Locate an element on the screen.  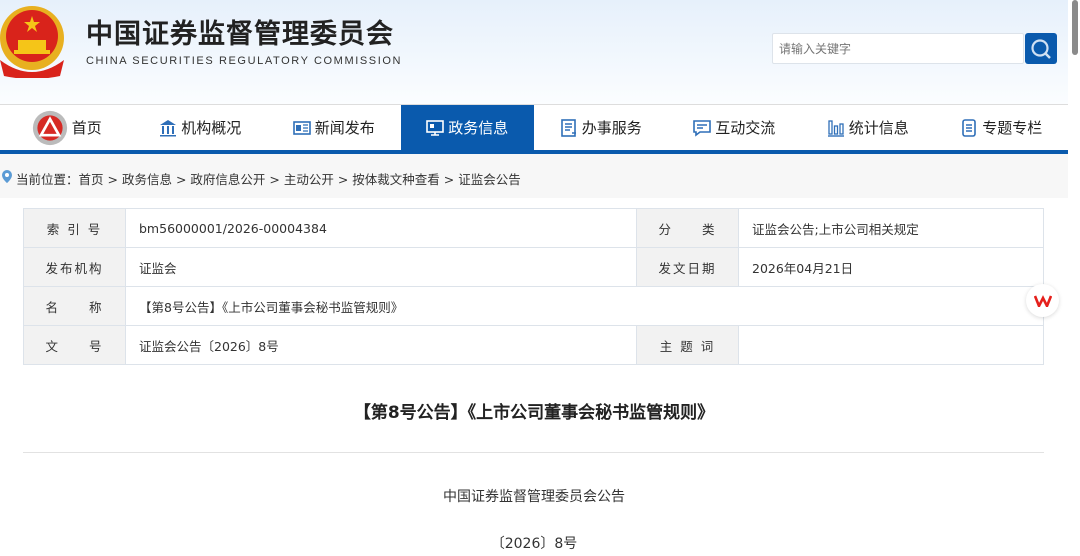
scrollbar is located at coordinates (1074, 278).